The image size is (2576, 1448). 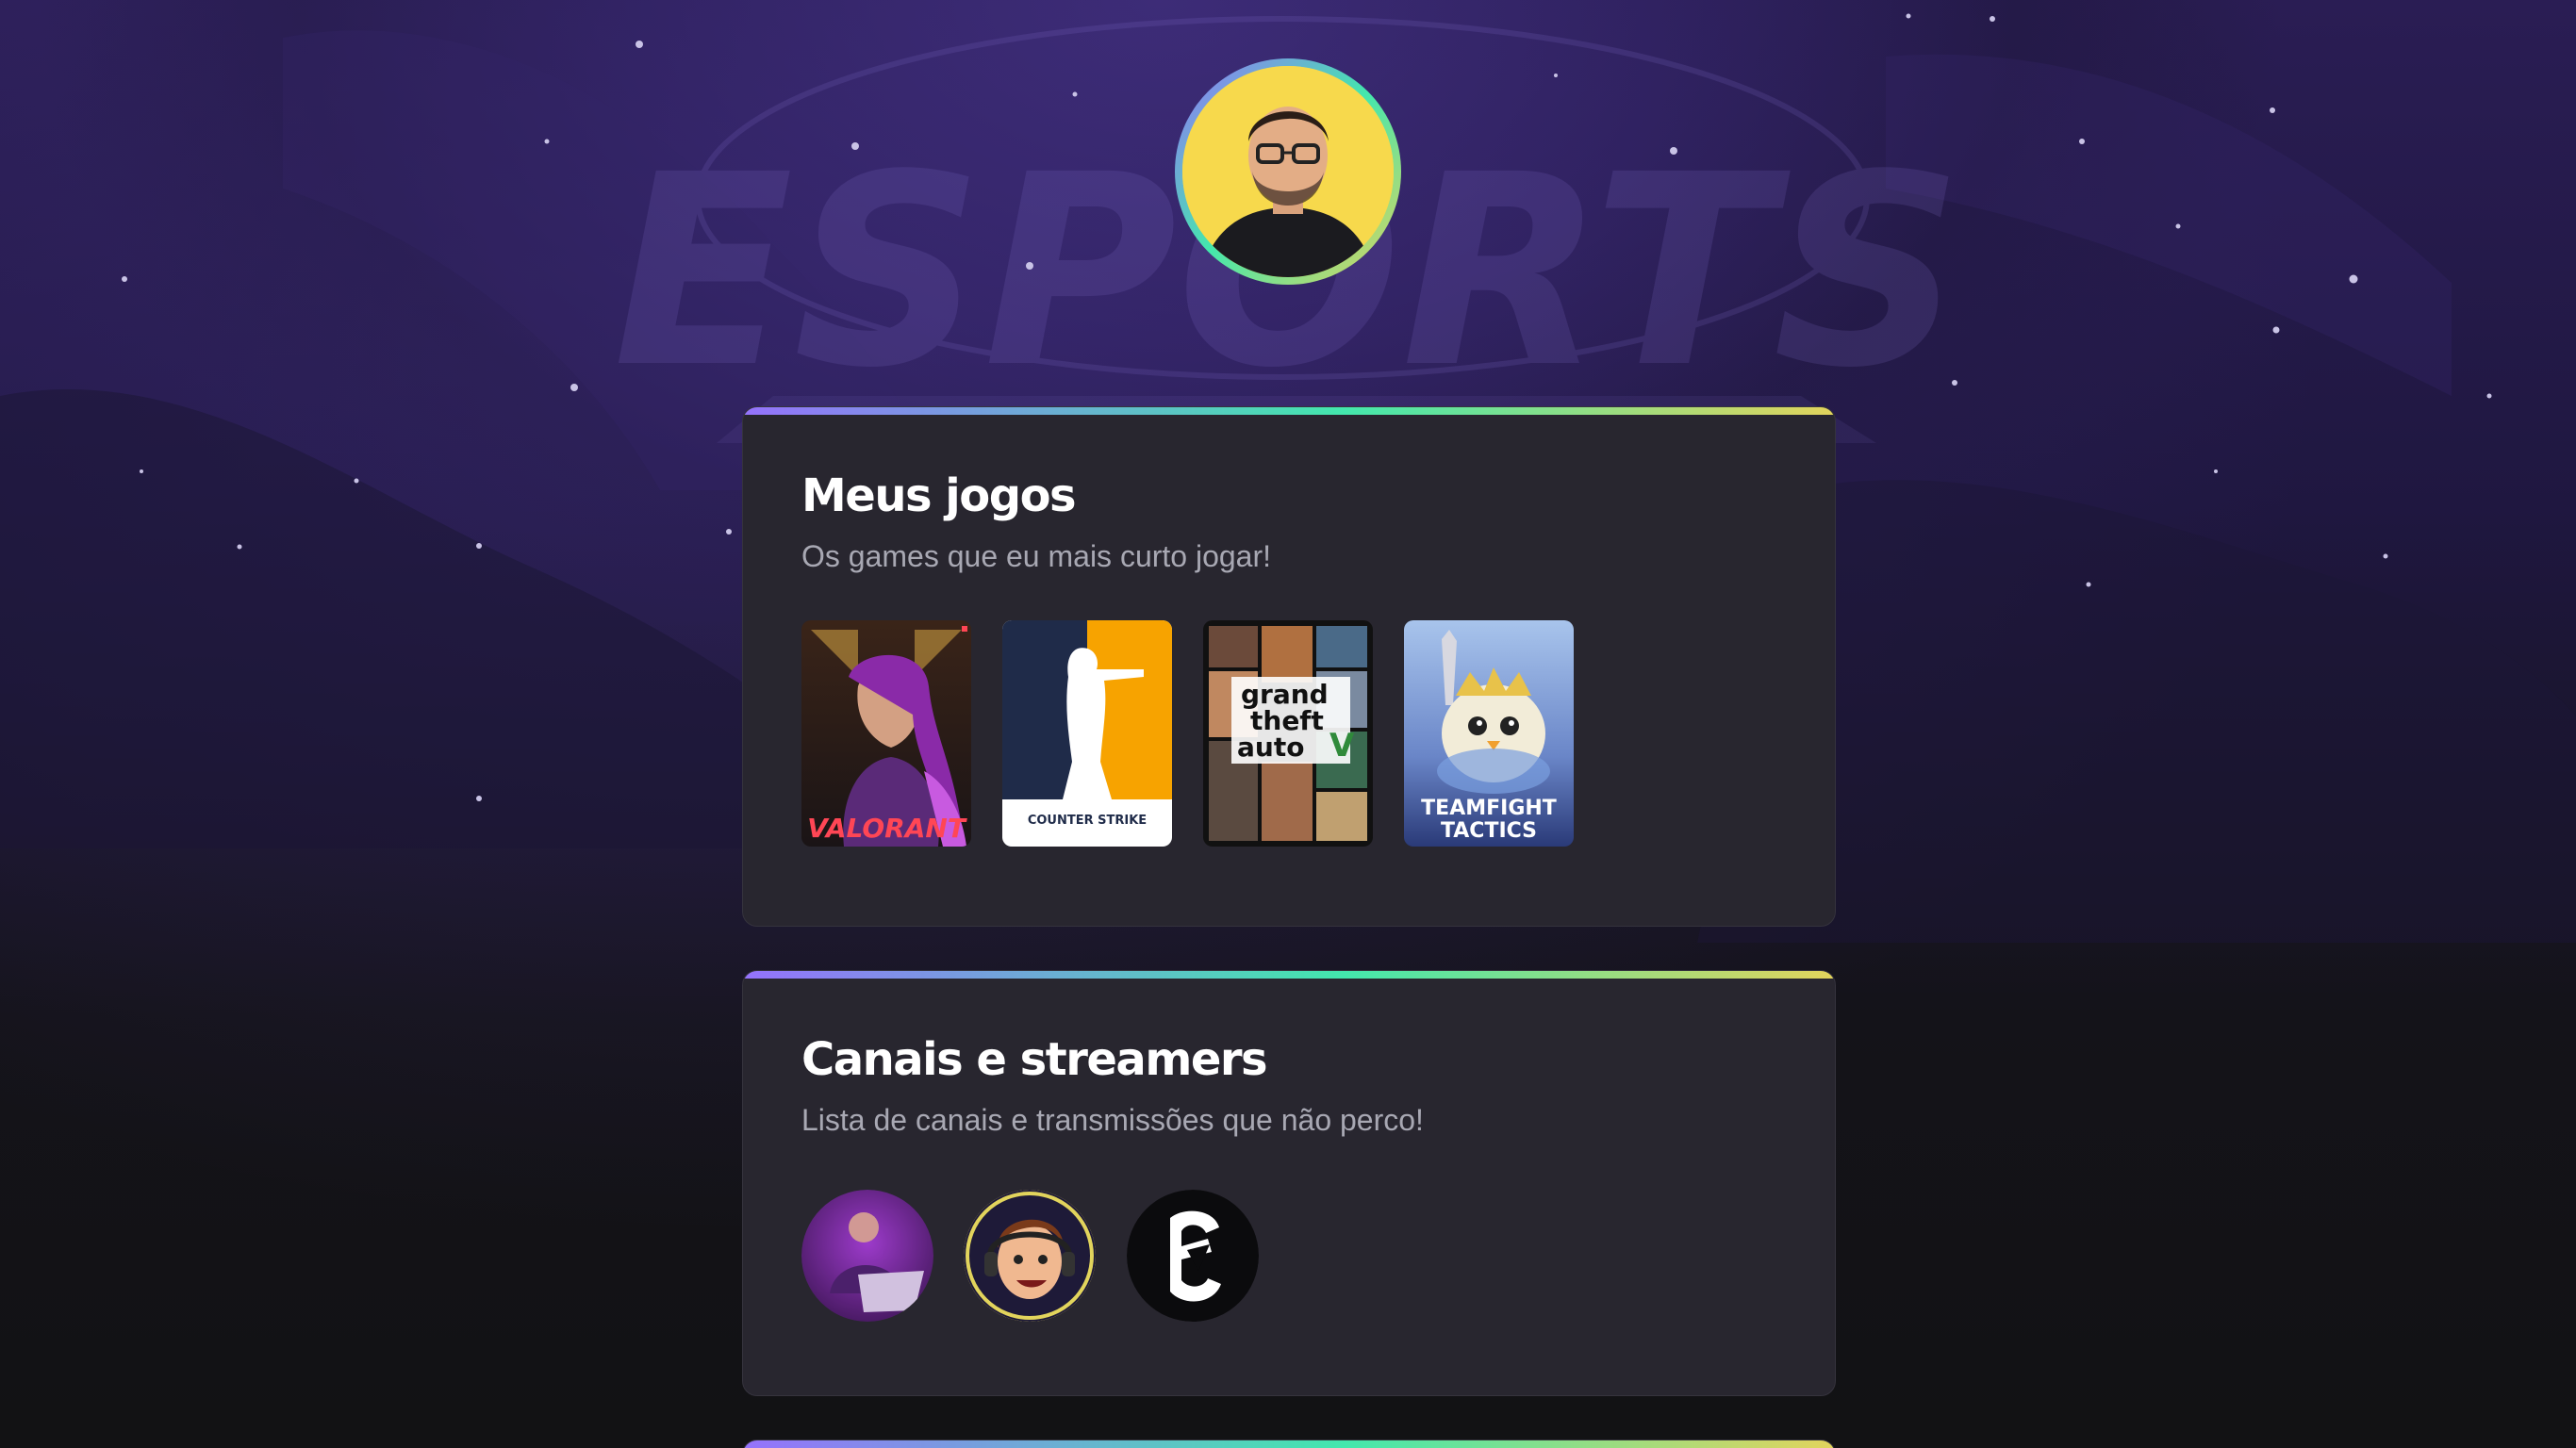 I want to click on games-subtitle: Os games que eu mais curto jogar!, so click(x=1036, y=556).